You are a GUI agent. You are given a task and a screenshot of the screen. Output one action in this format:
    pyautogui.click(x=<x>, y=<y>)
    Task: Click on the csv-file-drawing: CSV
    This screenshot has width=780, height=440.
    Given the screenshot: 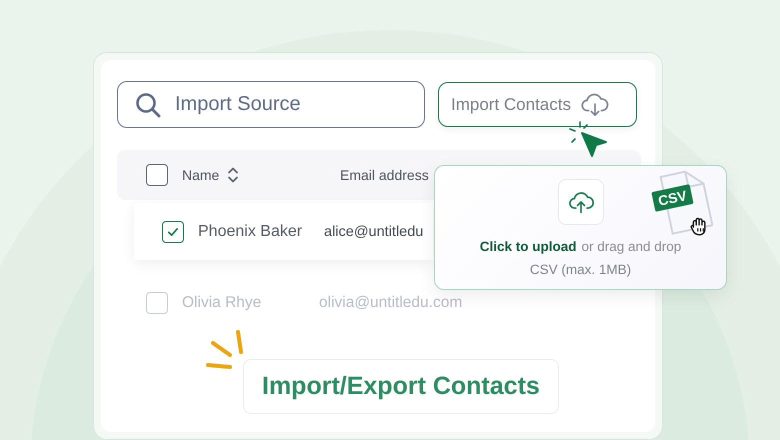 What is the action you would take?
    pyautogui.click(x=682, y=203)
    